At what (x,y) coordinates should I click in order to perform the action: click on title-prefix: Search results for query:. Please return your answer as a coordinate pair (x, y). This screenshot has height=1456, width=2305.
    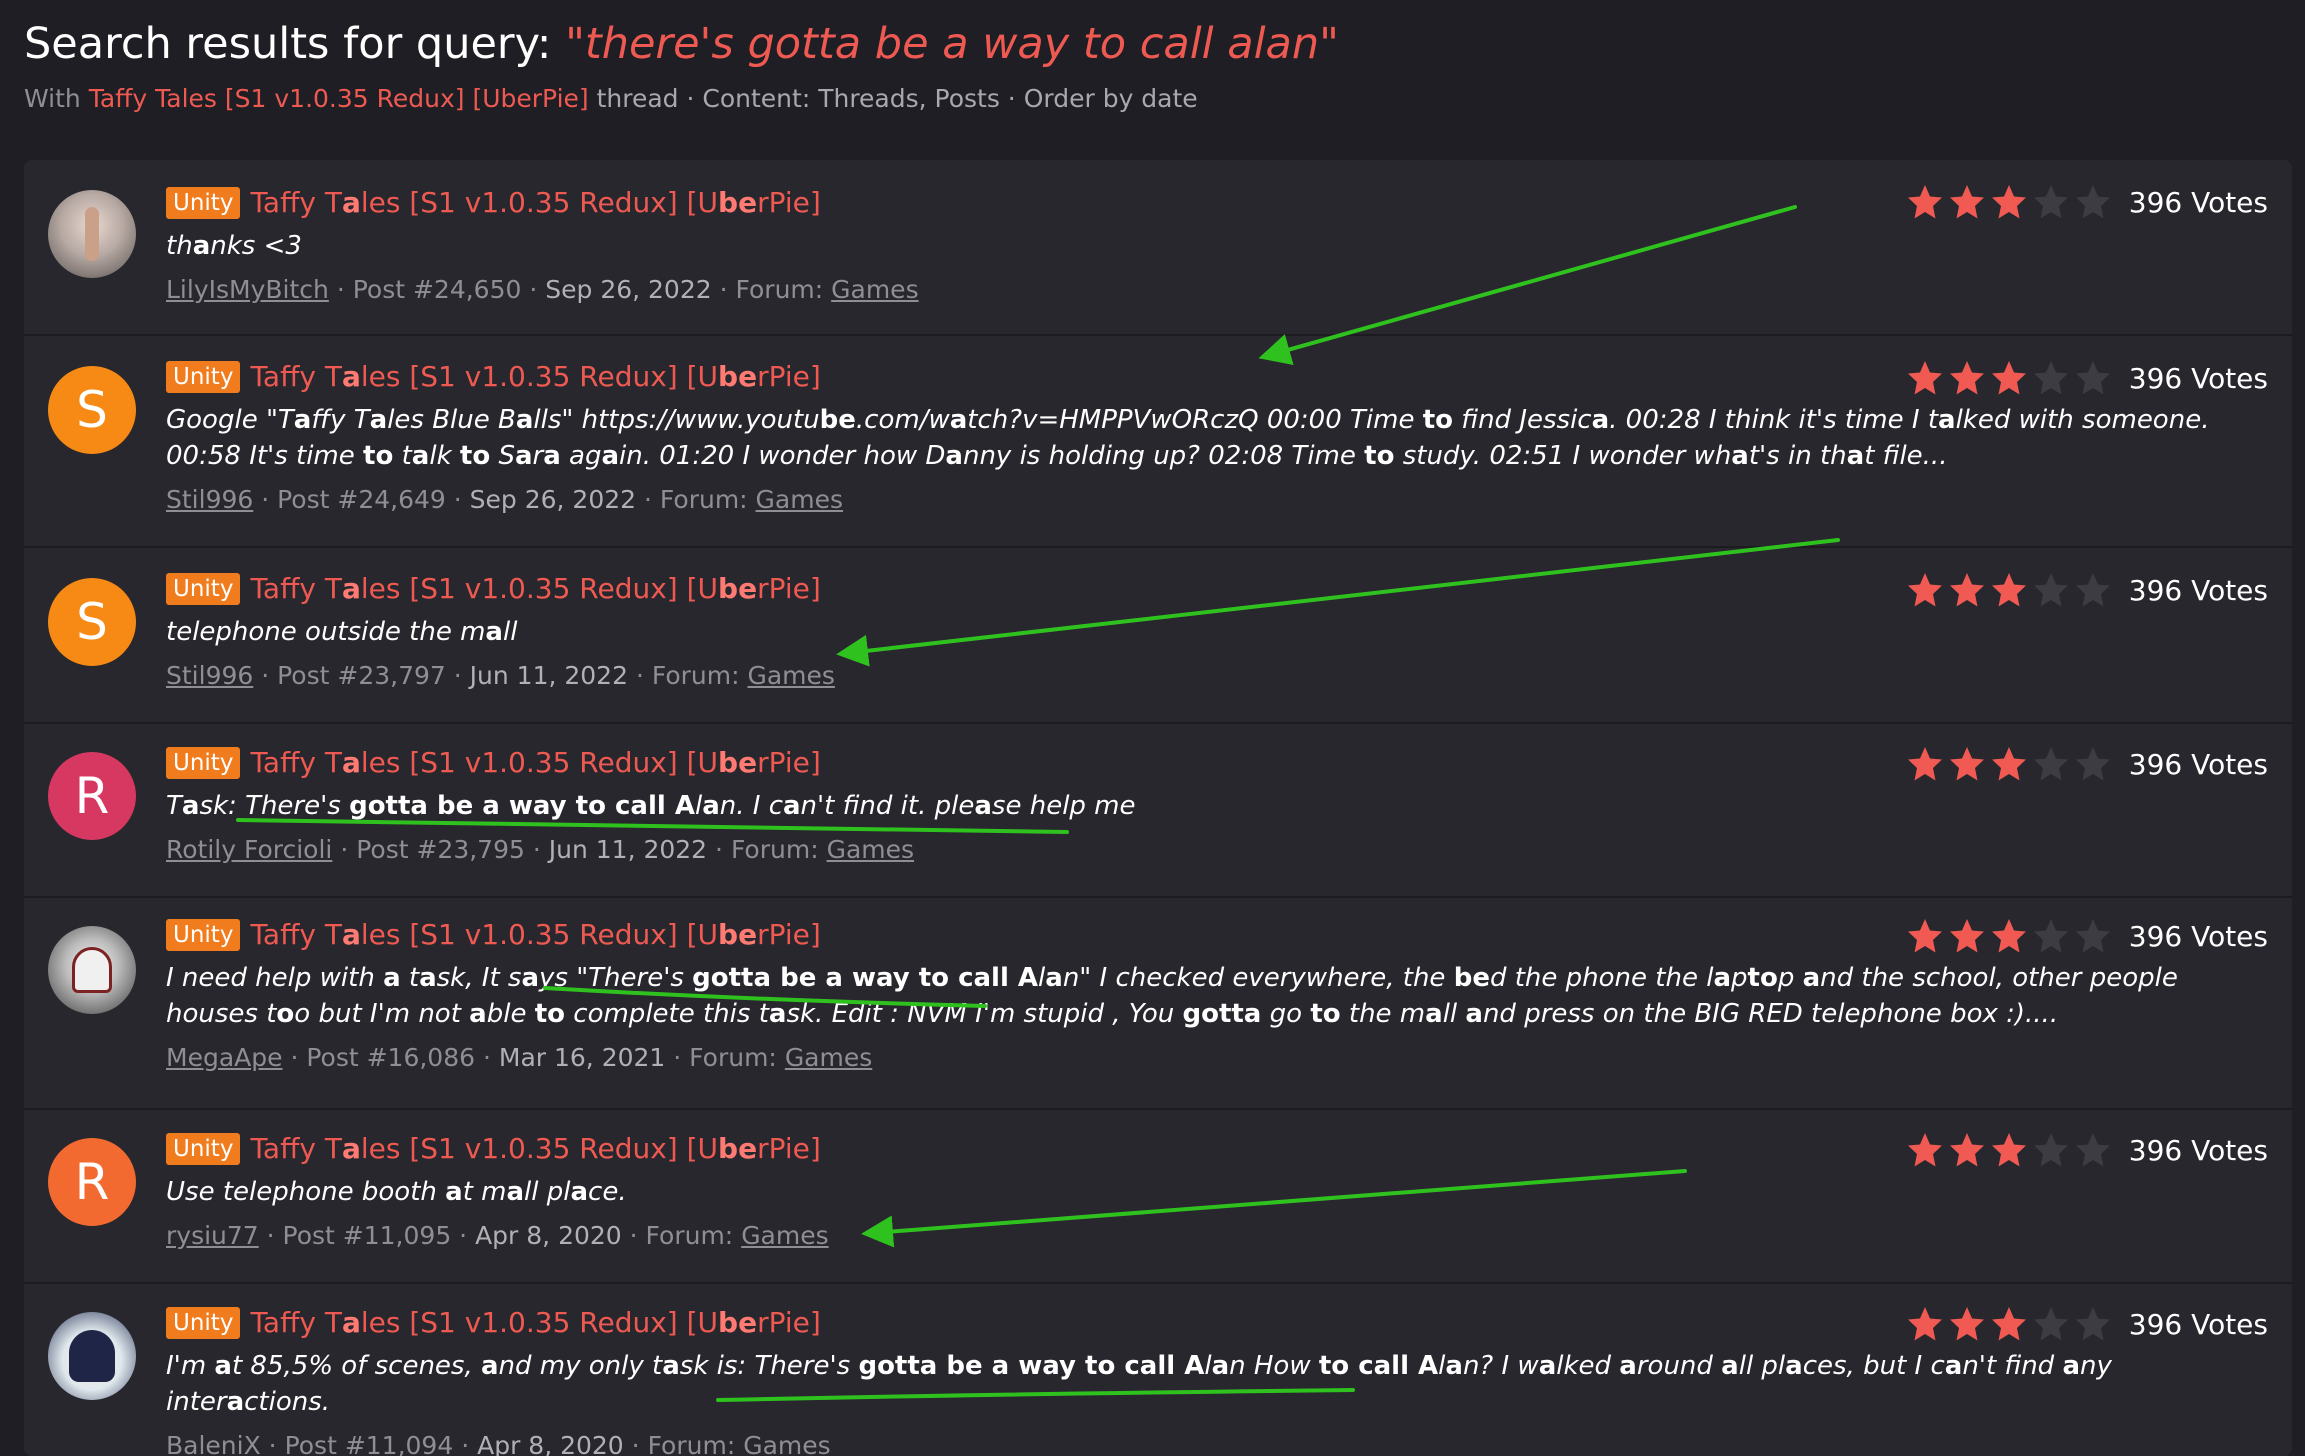
    Looking at the image, I should click on (288, 44).